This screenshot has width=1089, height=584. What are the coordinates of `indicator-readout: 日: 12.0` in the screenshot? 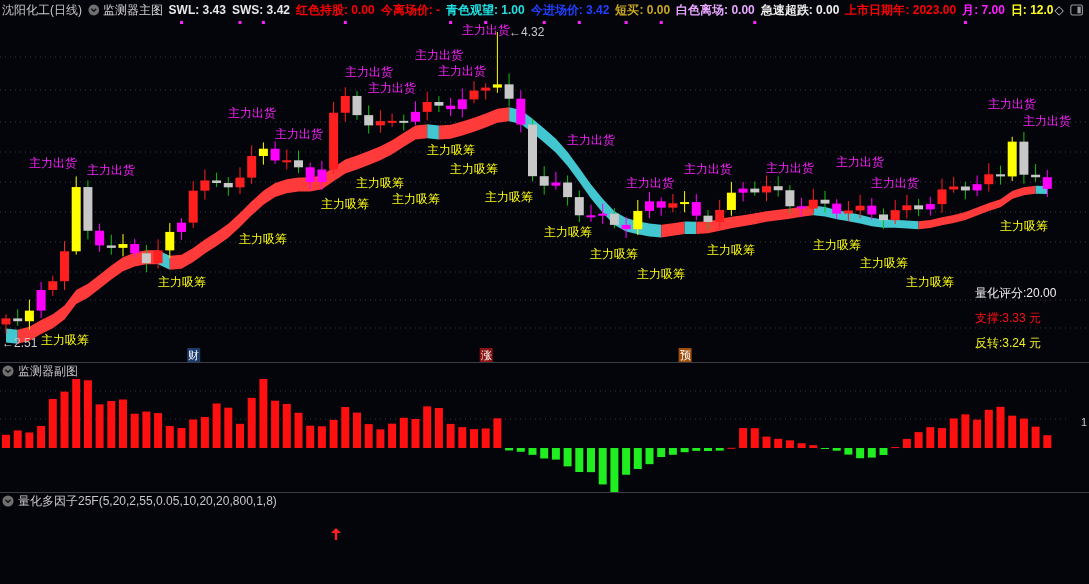 It's located at (1032, 10).